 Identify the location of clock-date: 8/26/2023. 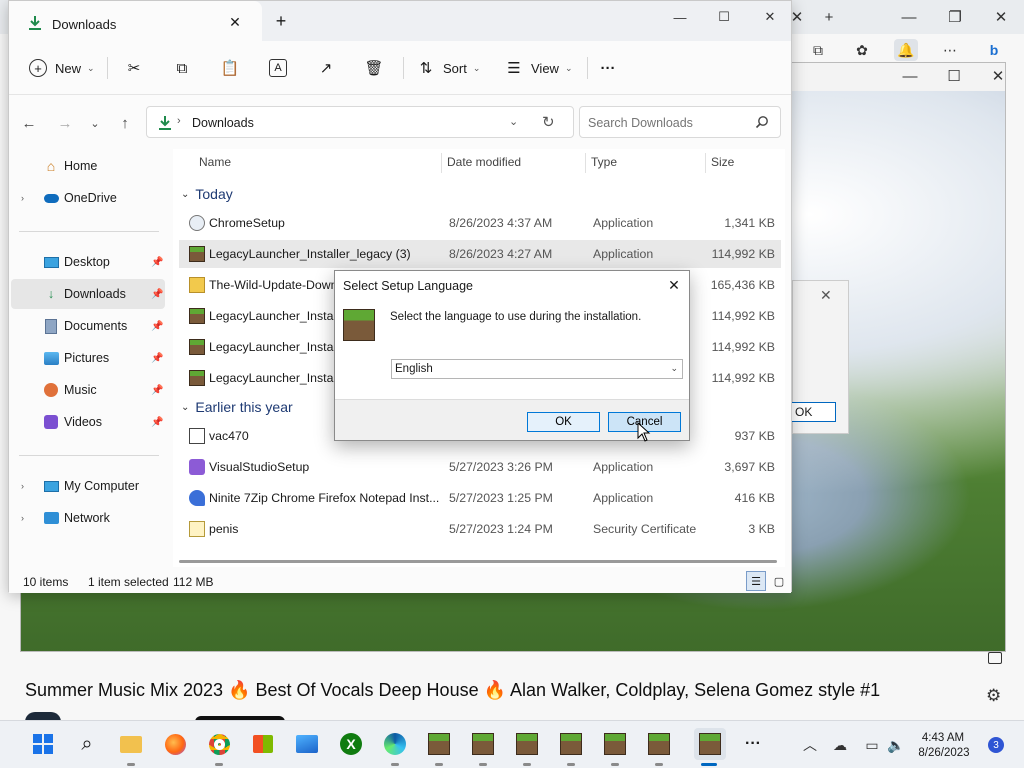
(944, 753).